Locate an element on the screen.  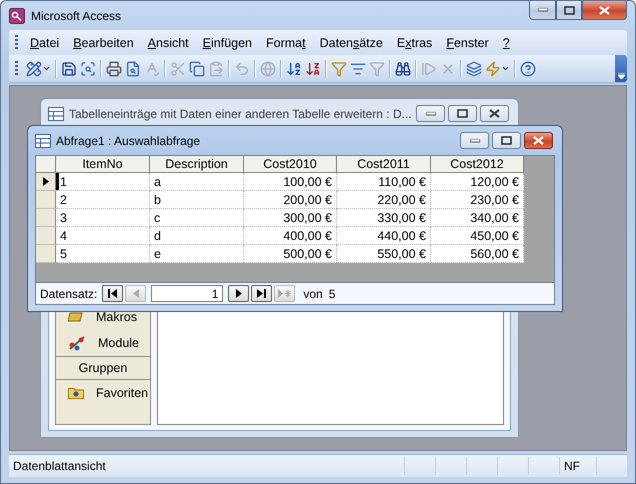
column-header: Description is located at coordinates (197, 164).